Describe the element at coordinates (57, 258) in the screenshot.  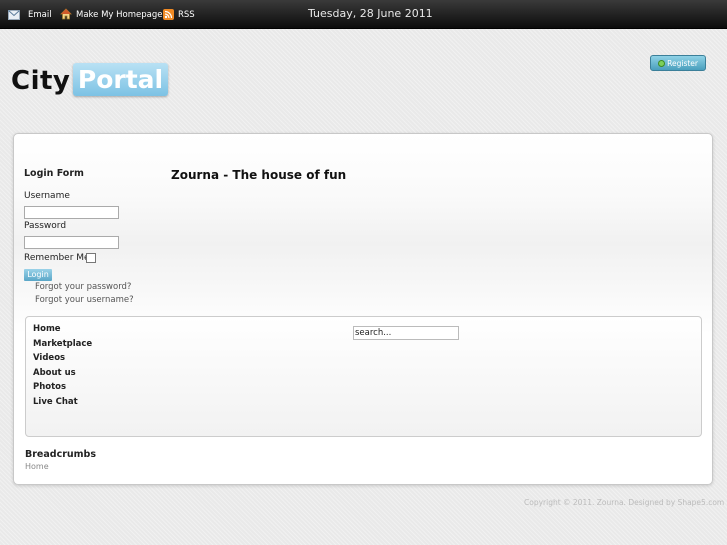
I see `remember-me-label: Remember Me` at that location.